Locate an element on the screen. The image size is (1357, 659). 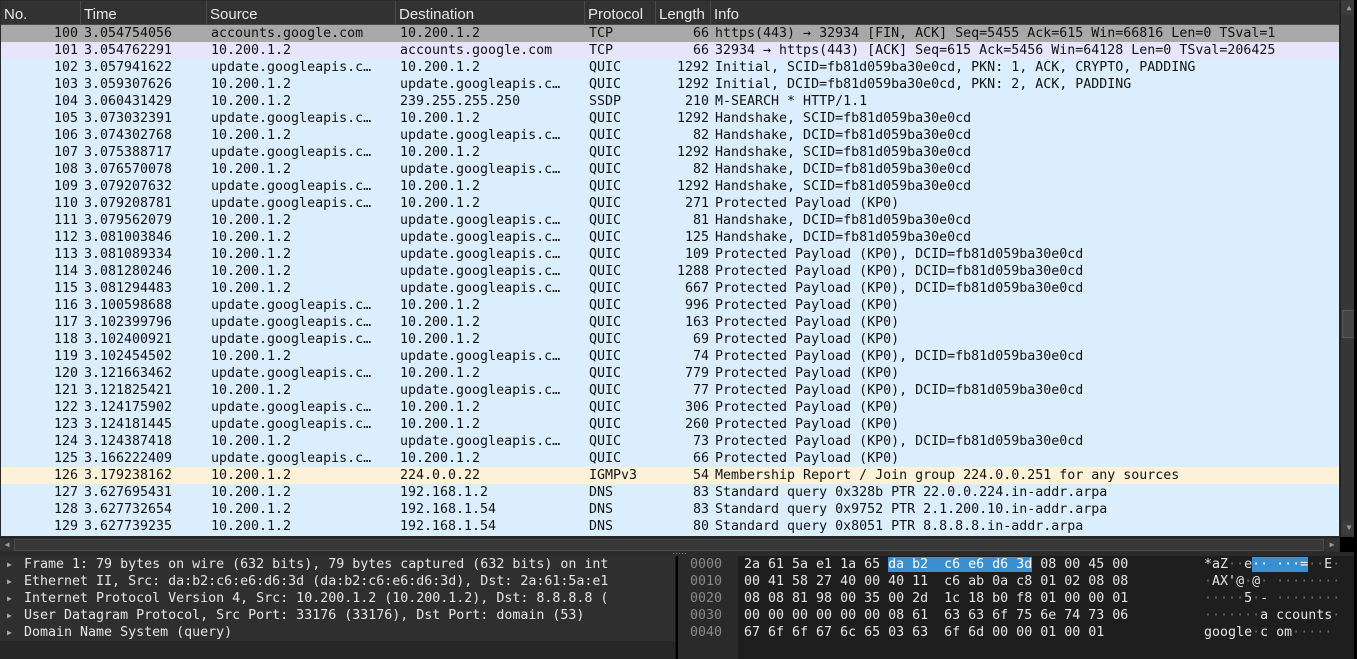
column-header-length: Length is located at coordinates (683, 13).